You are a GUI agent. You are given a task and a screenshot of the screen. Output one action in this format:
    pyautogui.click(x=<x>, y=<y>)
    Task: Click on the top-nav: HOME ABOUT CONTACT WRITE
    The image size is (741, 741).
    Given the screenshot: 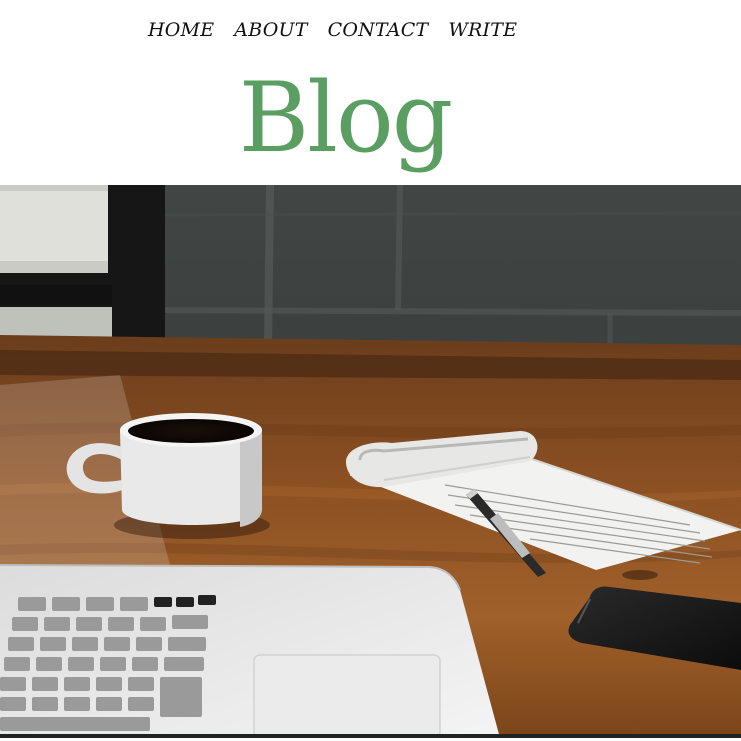 What is the action you would take?
    pyautogui.click(x=332, y=30)
    